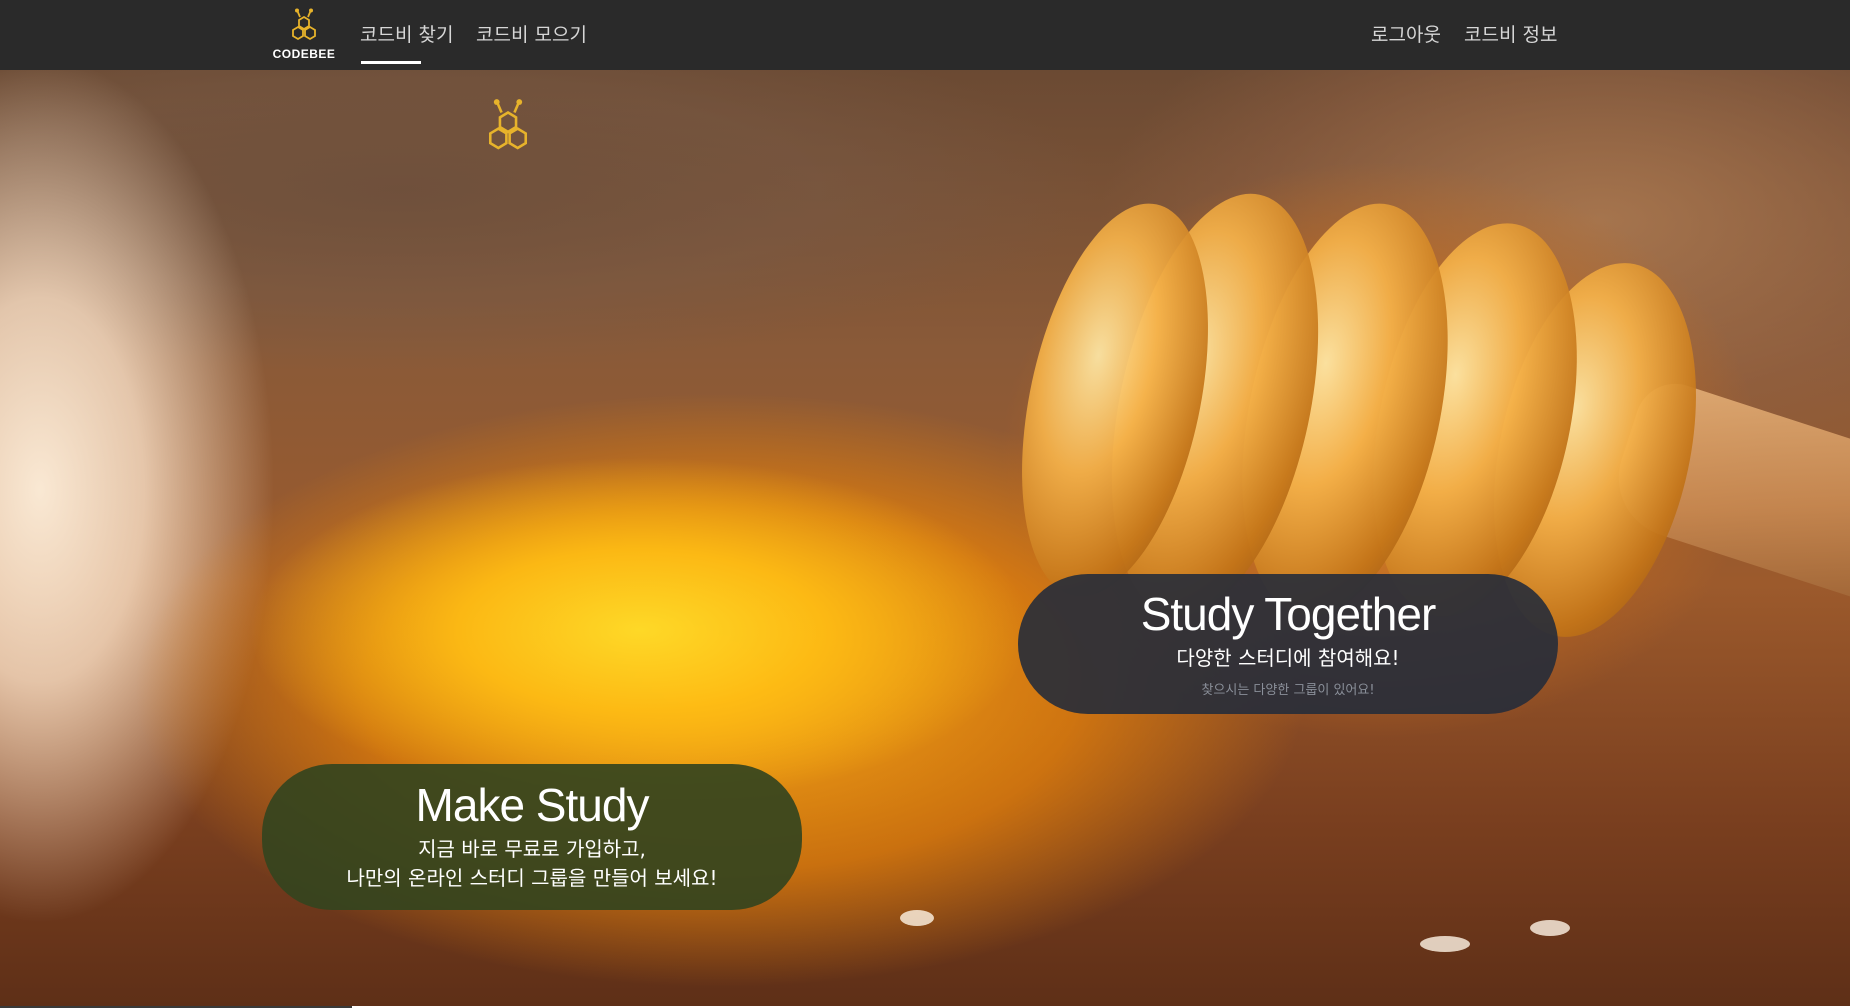 Image resolution: width=1850 pixels, height=1008 pixels. I want to click on nav-find-codebee: 코드비 찾기, so click(406, 42).